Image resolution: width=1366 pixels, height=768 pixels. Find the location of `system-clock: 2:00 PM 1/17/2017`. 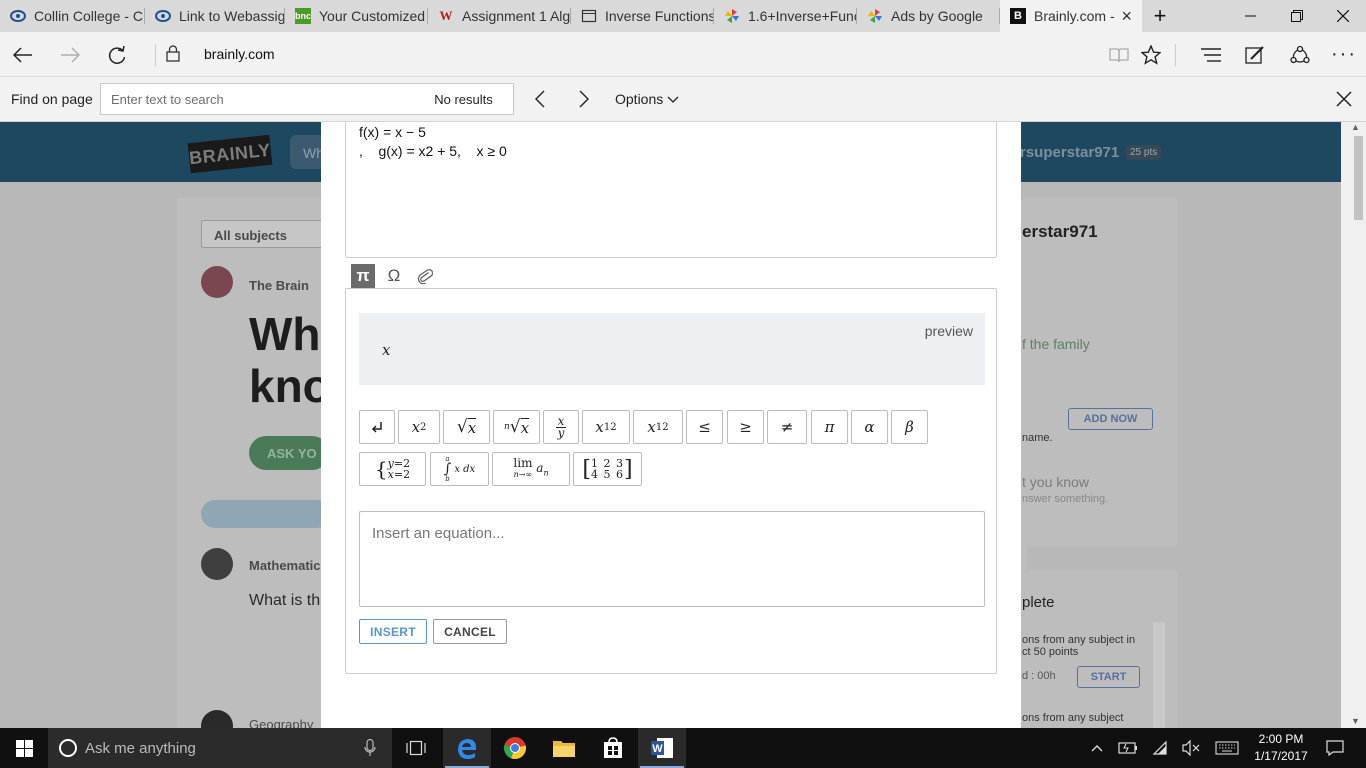

system-clock: 2:00 PM 1/17/2017 is located at coordinates (1281, 748).